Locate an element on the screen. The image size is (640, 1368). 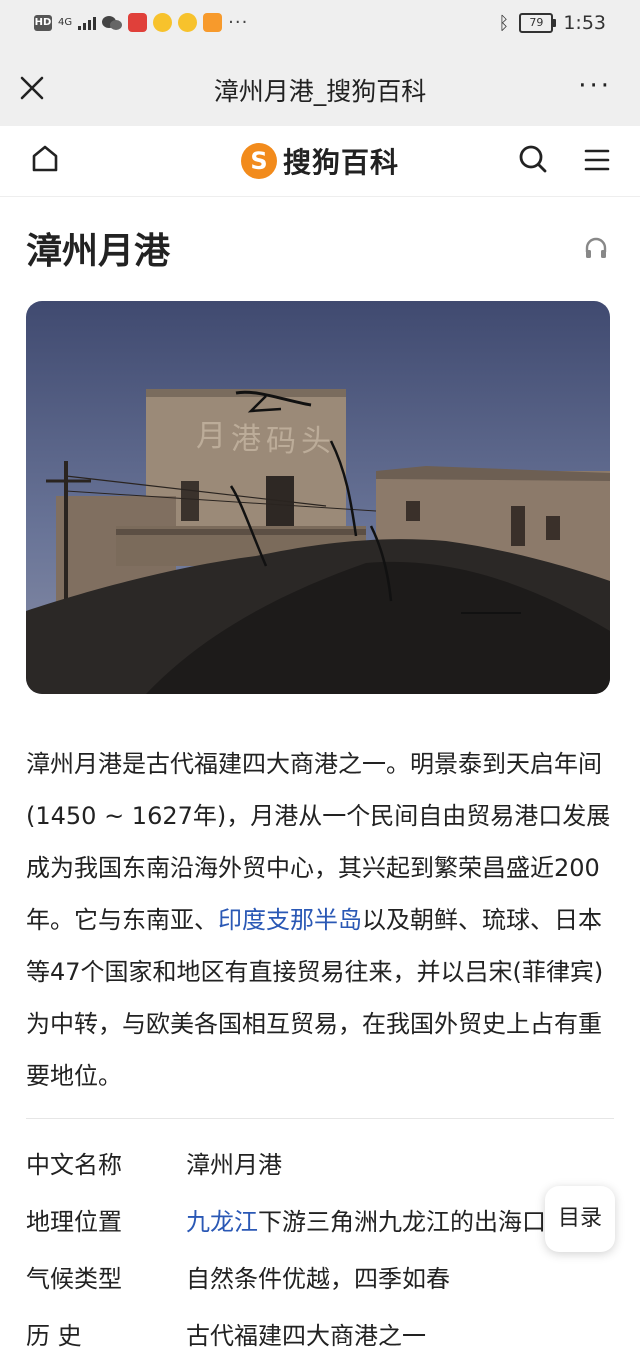
svg-text: 头 is located at coordinates (316, 441).